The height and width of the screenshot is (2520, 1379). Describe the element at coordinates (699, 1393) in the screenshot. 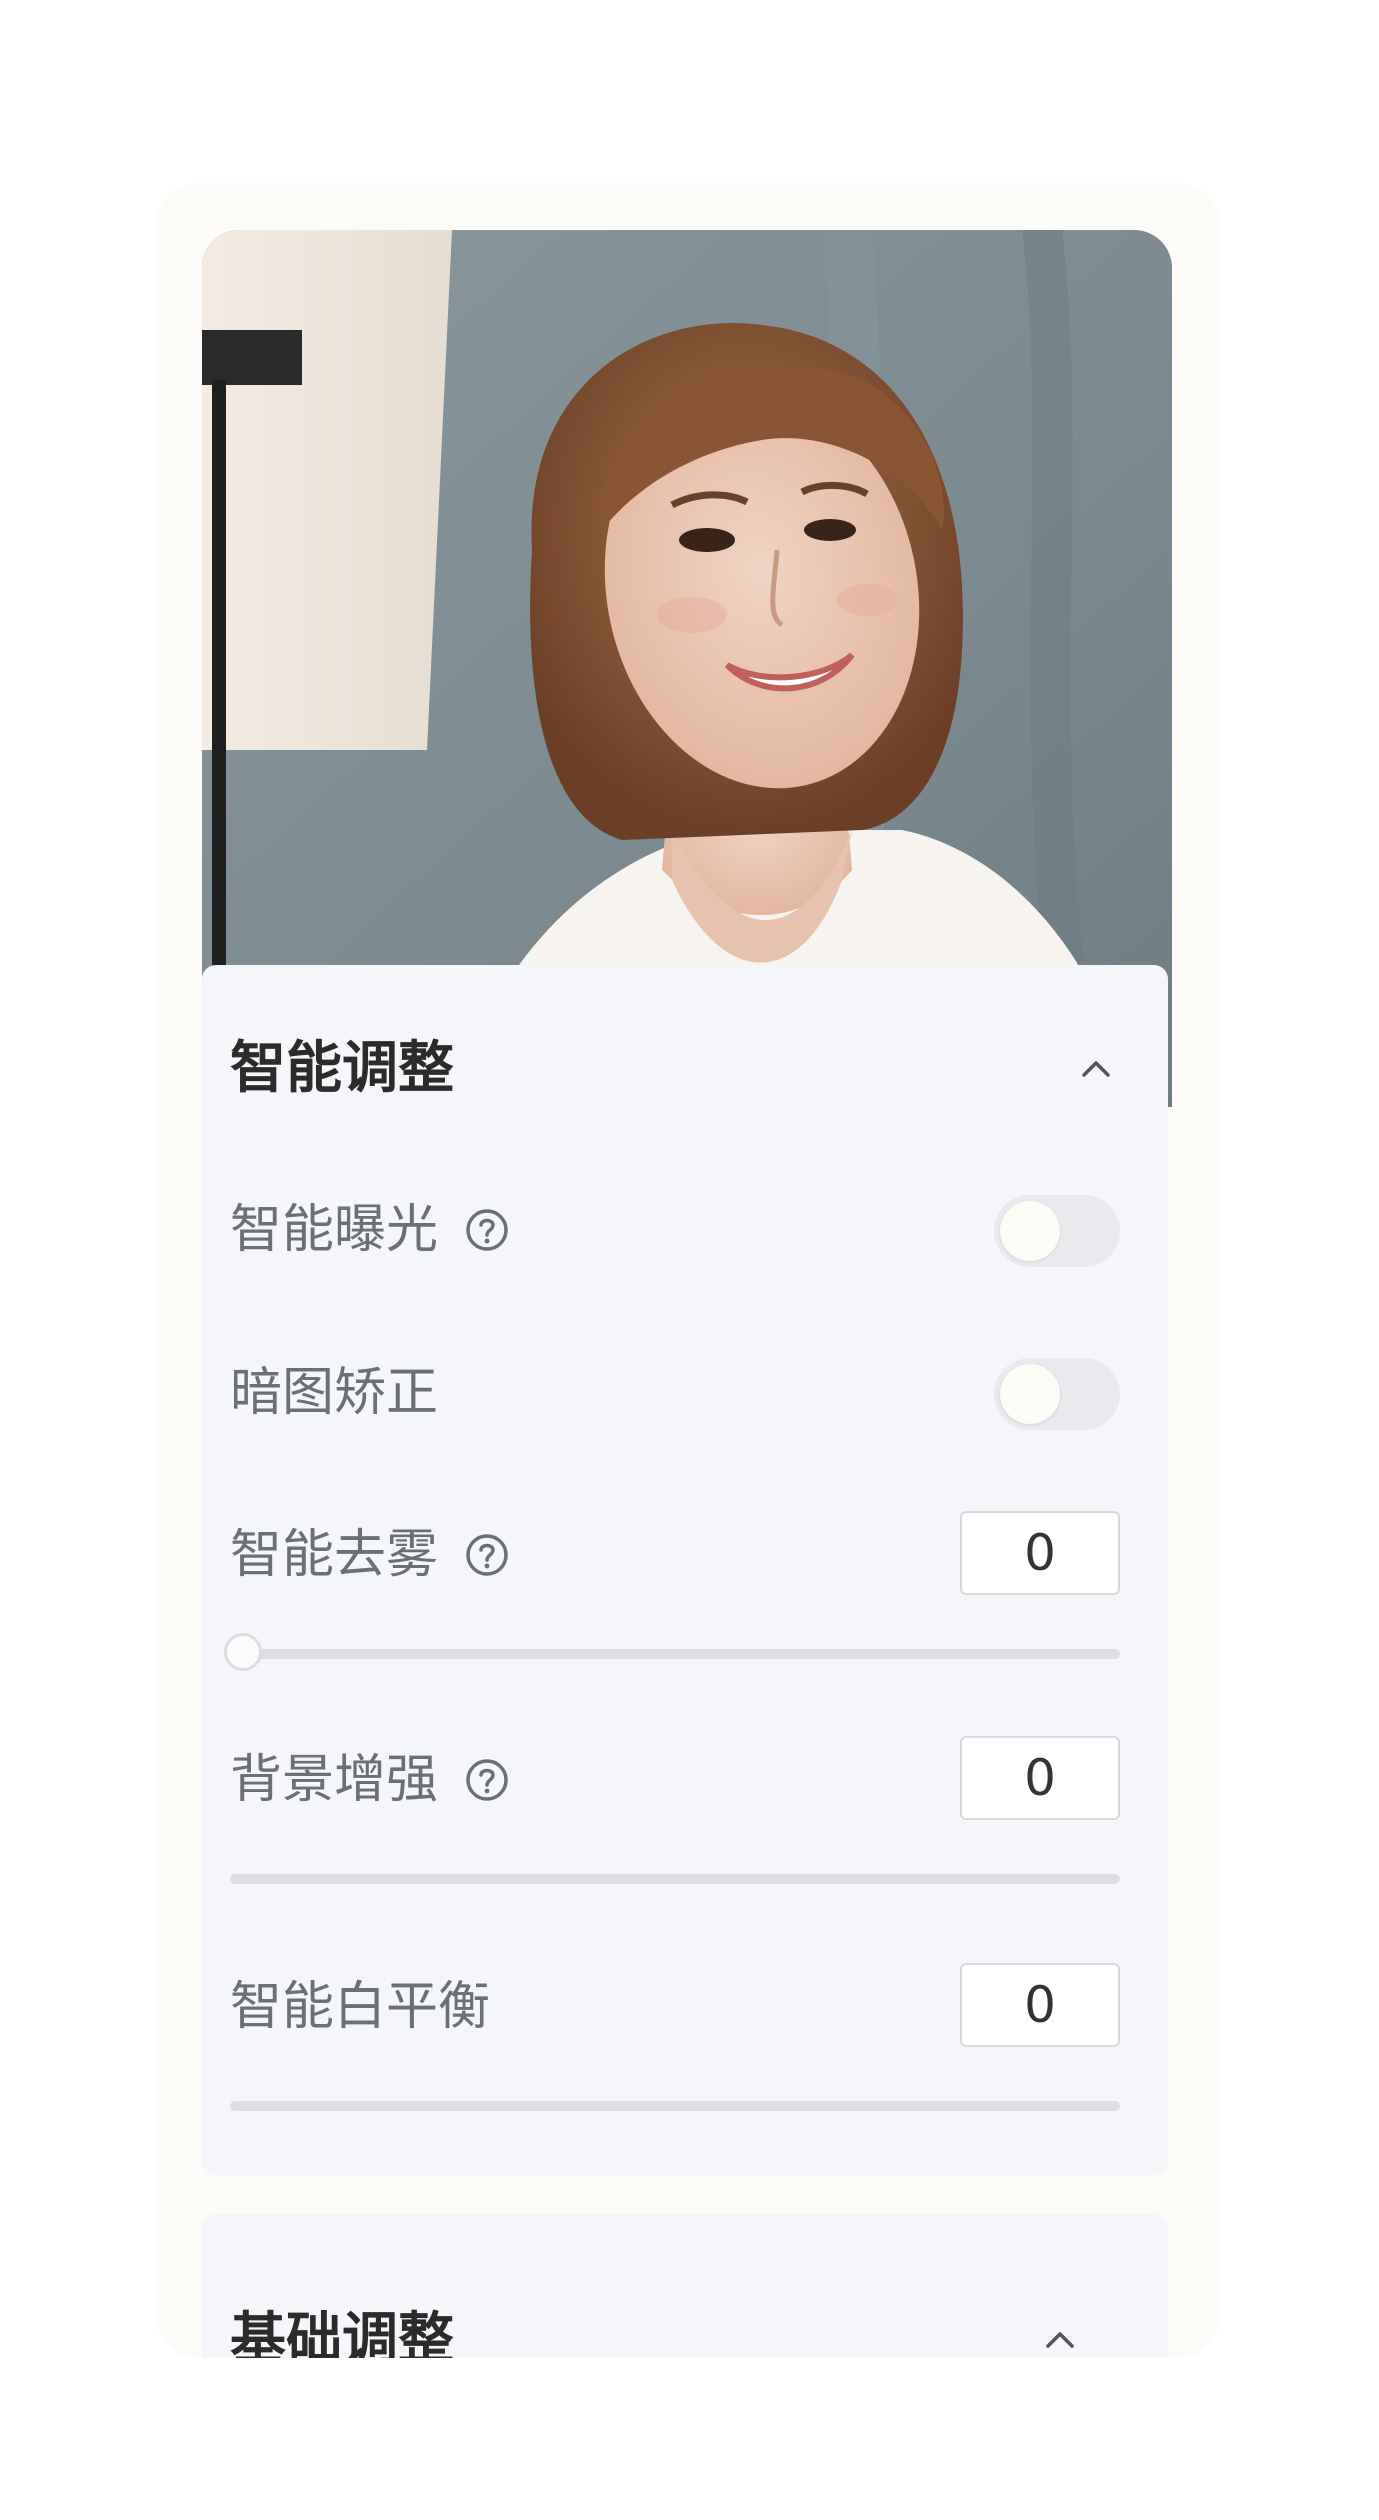

I see `dark-image-fix-row: 暗图矫正` at that location.